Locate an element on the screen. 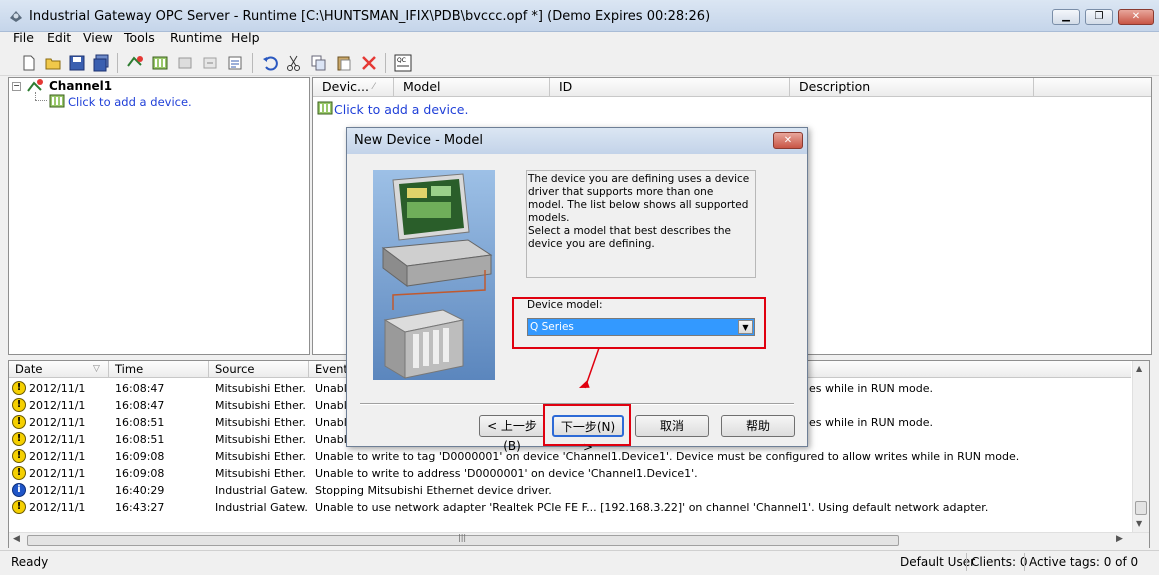 The width and height of the screenshot is (1159, 575). channel-icon is located at coordinates (35, 85).